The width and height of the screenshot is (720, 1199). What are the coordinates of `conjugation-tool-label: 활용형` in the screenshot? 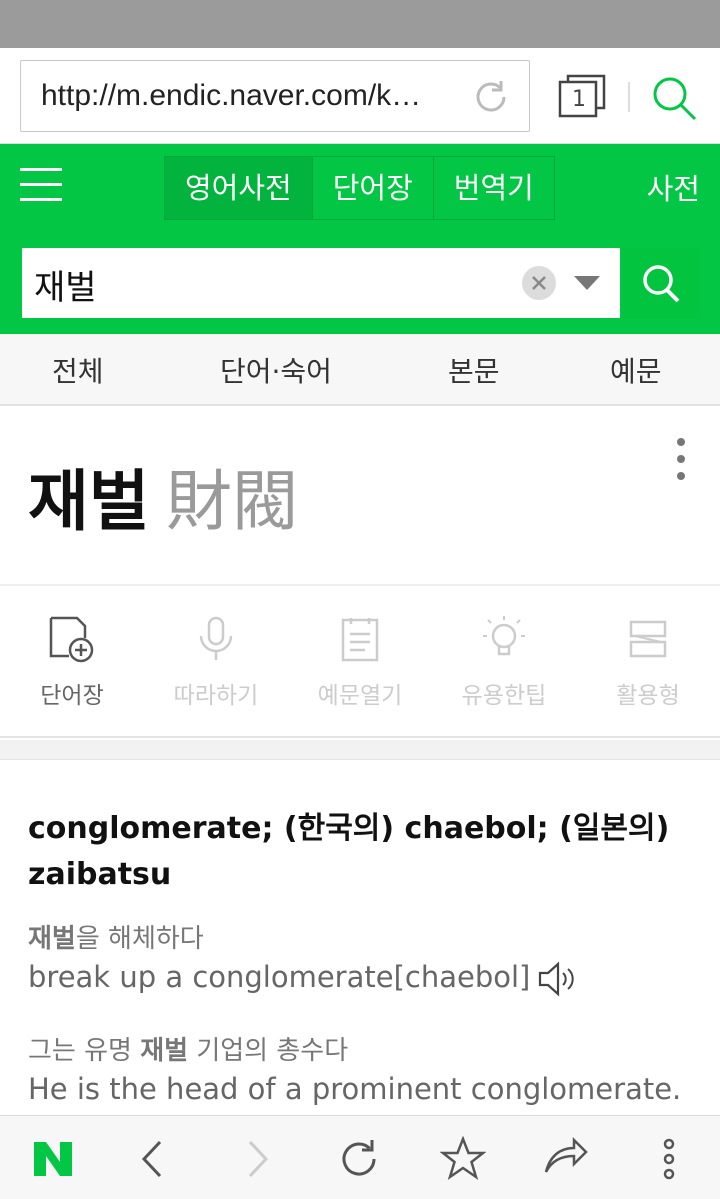 It's located at (648, 696).